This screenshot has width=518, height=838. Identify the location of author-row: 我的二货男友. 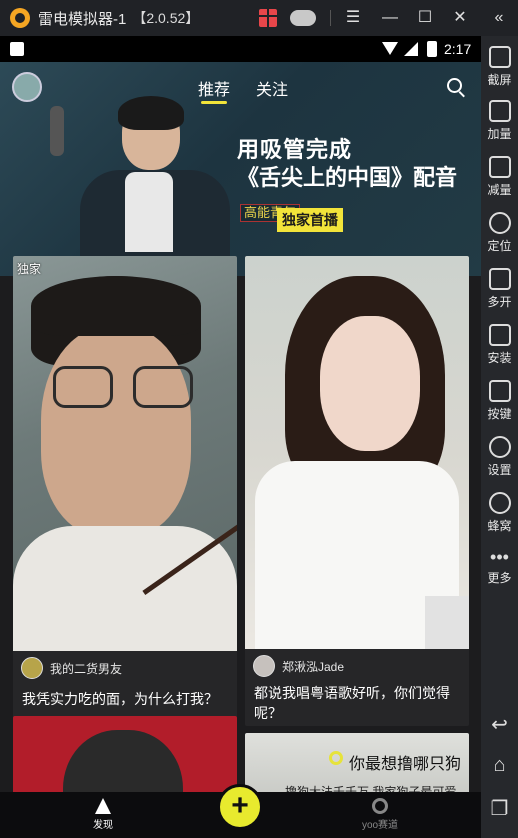
(71, 668).